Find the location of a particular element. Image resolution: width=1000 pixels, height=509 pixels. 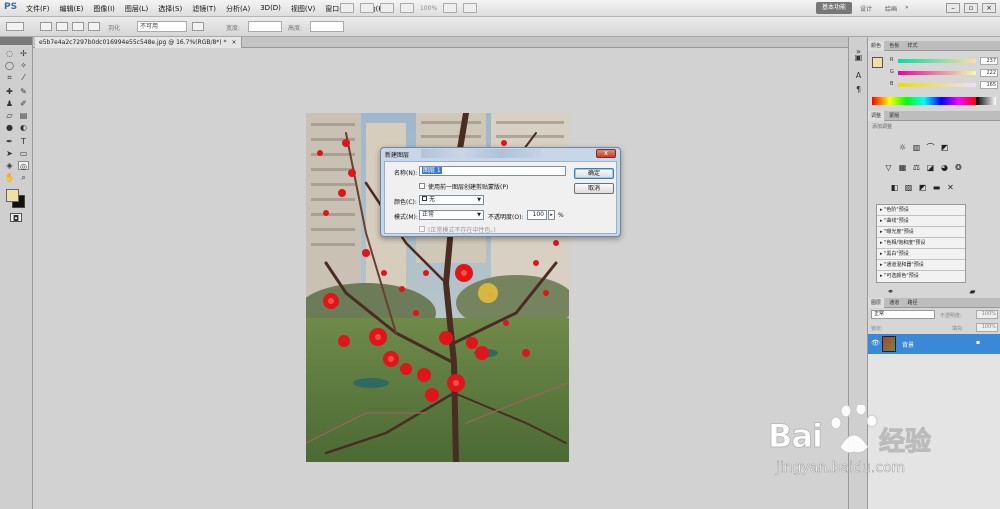

workspace-more-button: » is located at coordinates (907, 7).